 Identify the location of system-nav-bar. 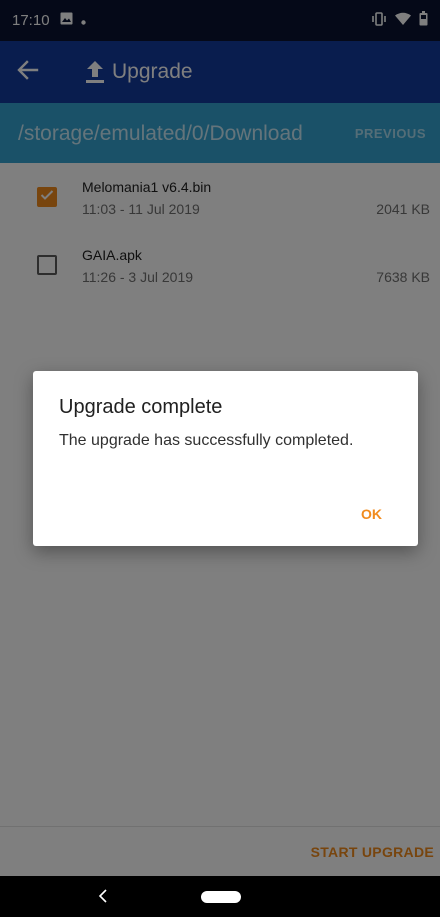
(220, 896).